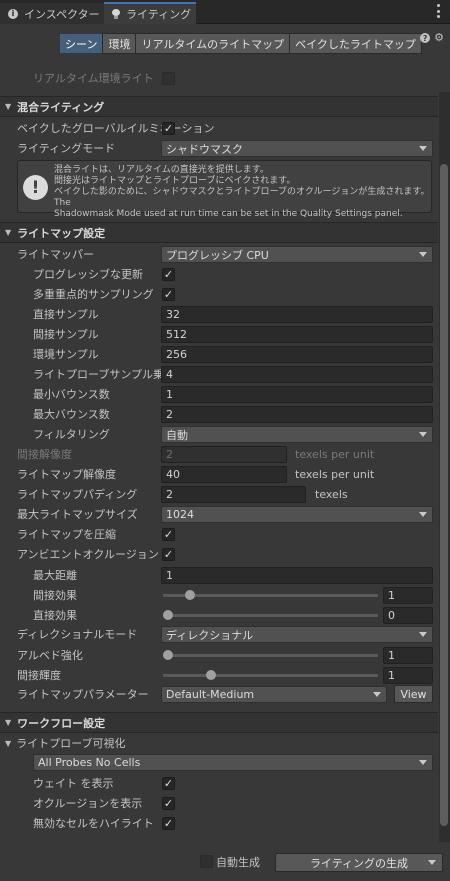 The width and height of the screenshot is (450, 881). What do you see at coordinates (335, 454) in the screenshot?
I see `indirect-res-unit: texels per unit` at bounding box center [335, 454].